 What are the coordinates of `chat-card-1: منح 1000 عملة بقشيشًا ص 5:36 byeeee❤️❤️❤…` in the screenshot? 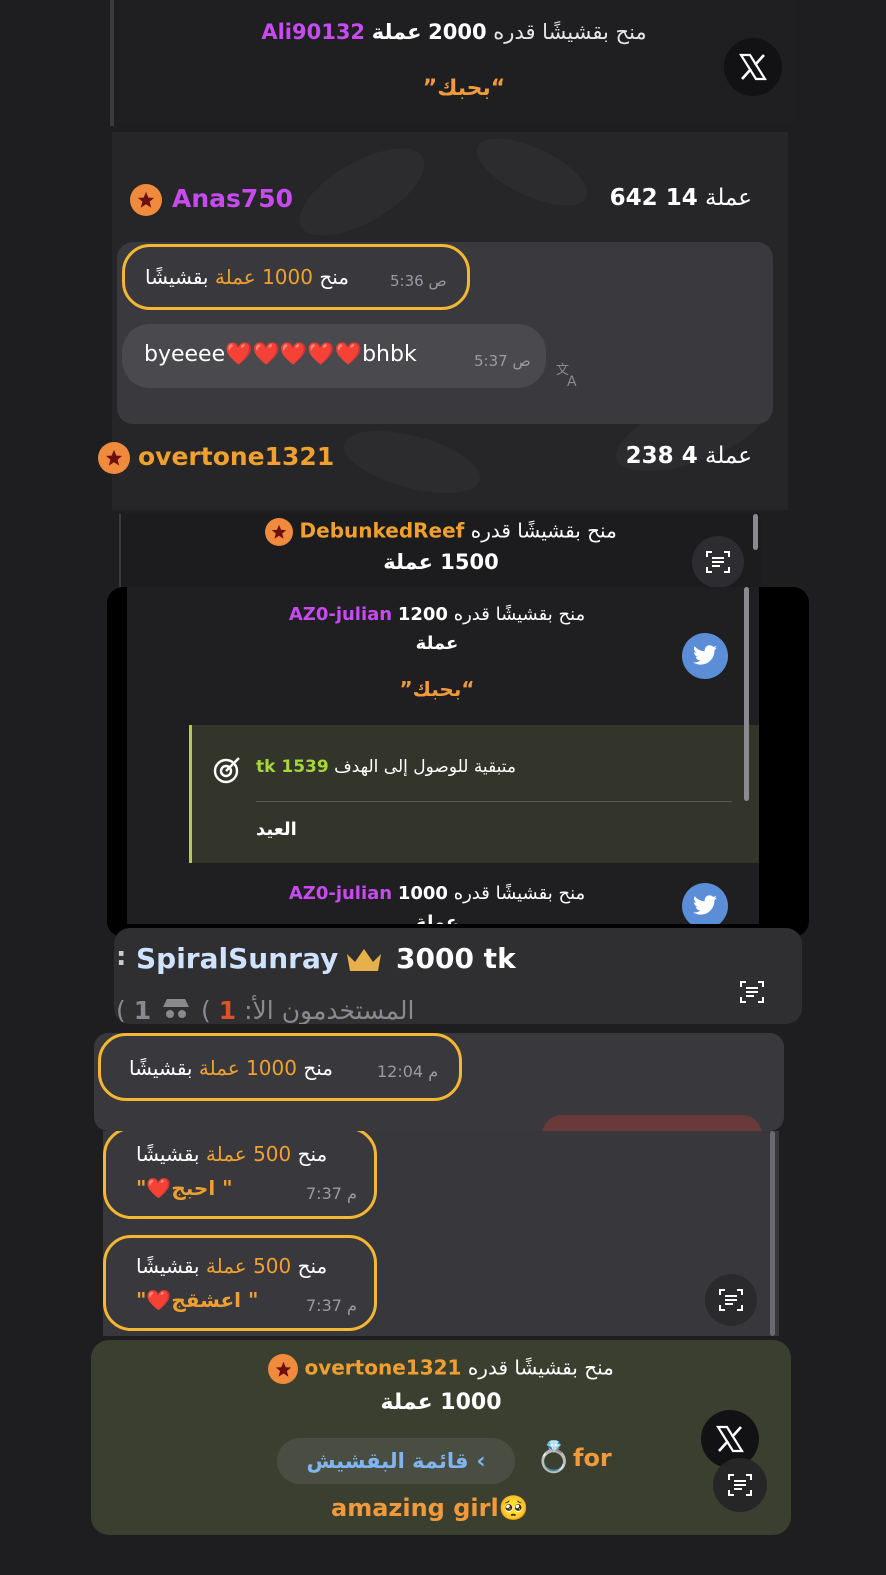 It's located at (445, 333).